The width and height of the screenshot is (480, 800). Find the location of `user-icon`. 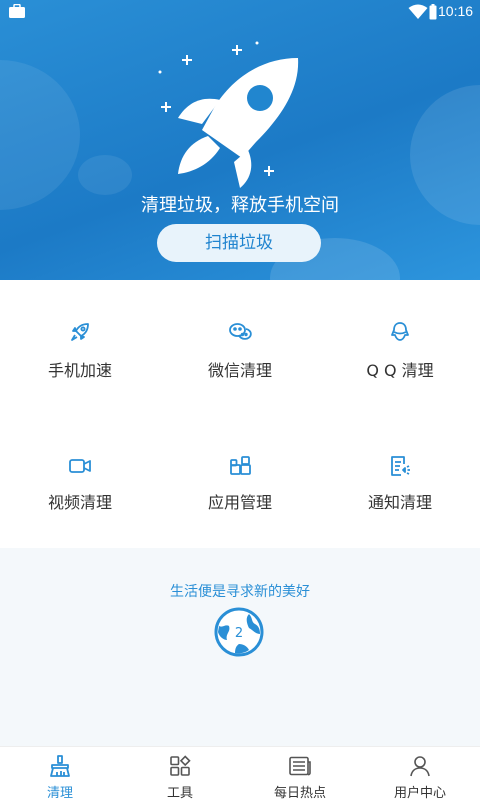

user-icon is located at coordinates (420, 766).